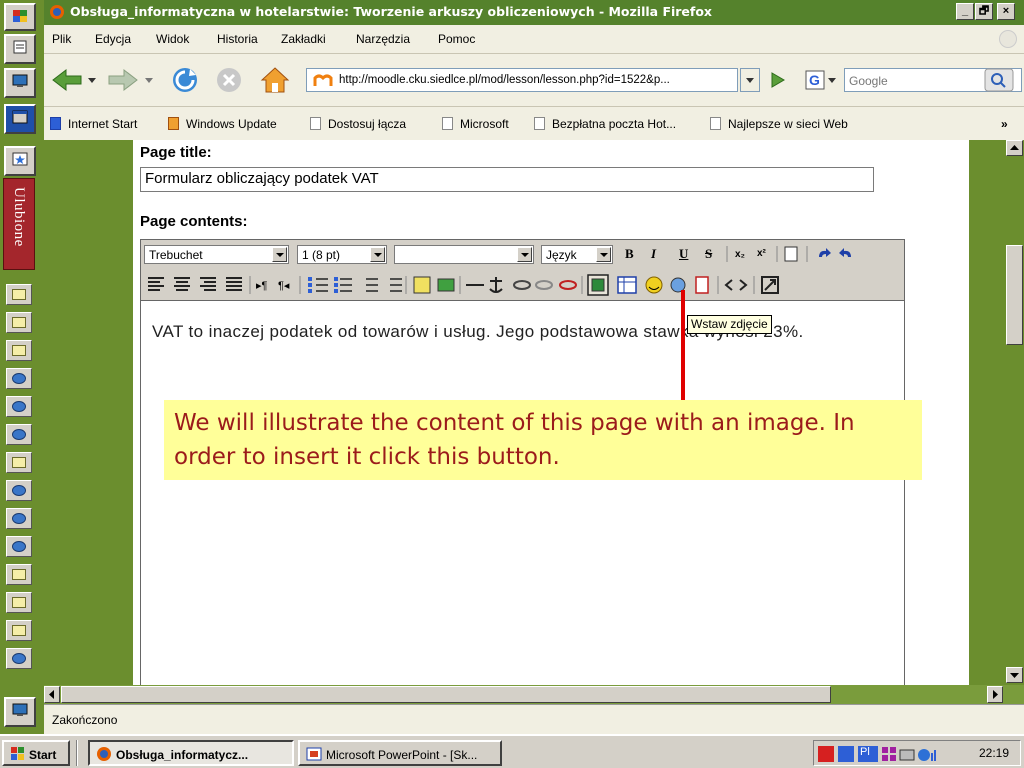  Describe the element at coordinates (113, 39) in the screenshot. I see `menu-item: Edycja` at that location.